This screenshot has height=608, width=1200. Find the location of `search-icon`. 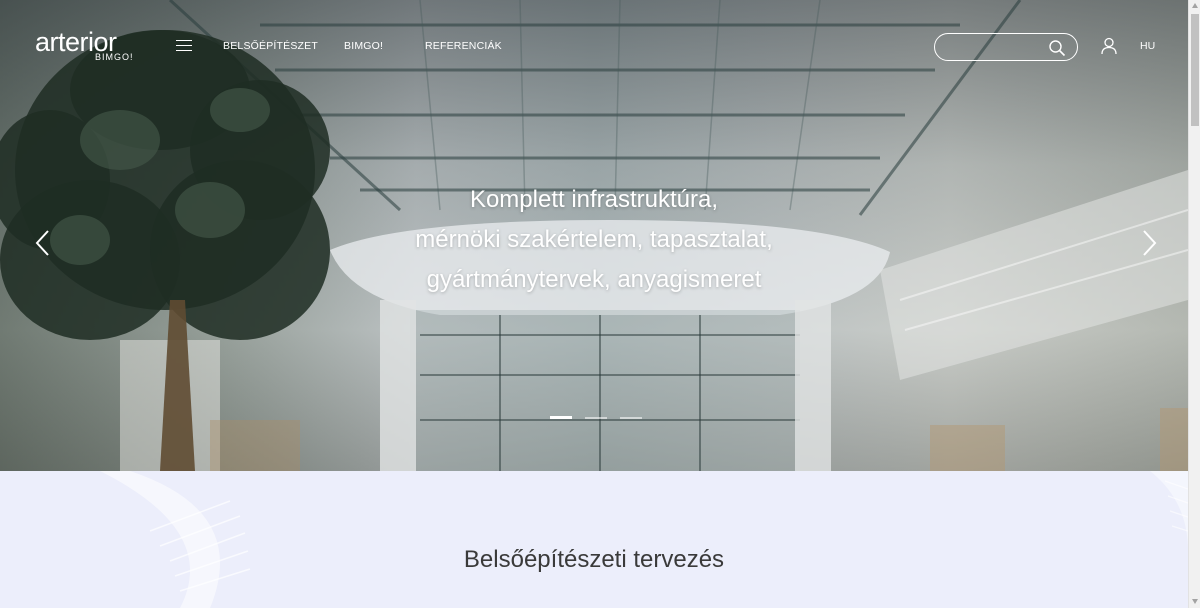

search-icon is located at coordinates (1057, 48).